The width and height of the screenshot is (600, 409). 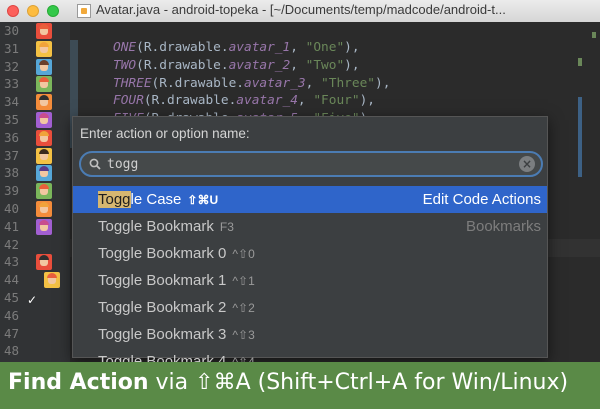 I want to click on action-group: Bookmarks, so click(x=503, y=226).